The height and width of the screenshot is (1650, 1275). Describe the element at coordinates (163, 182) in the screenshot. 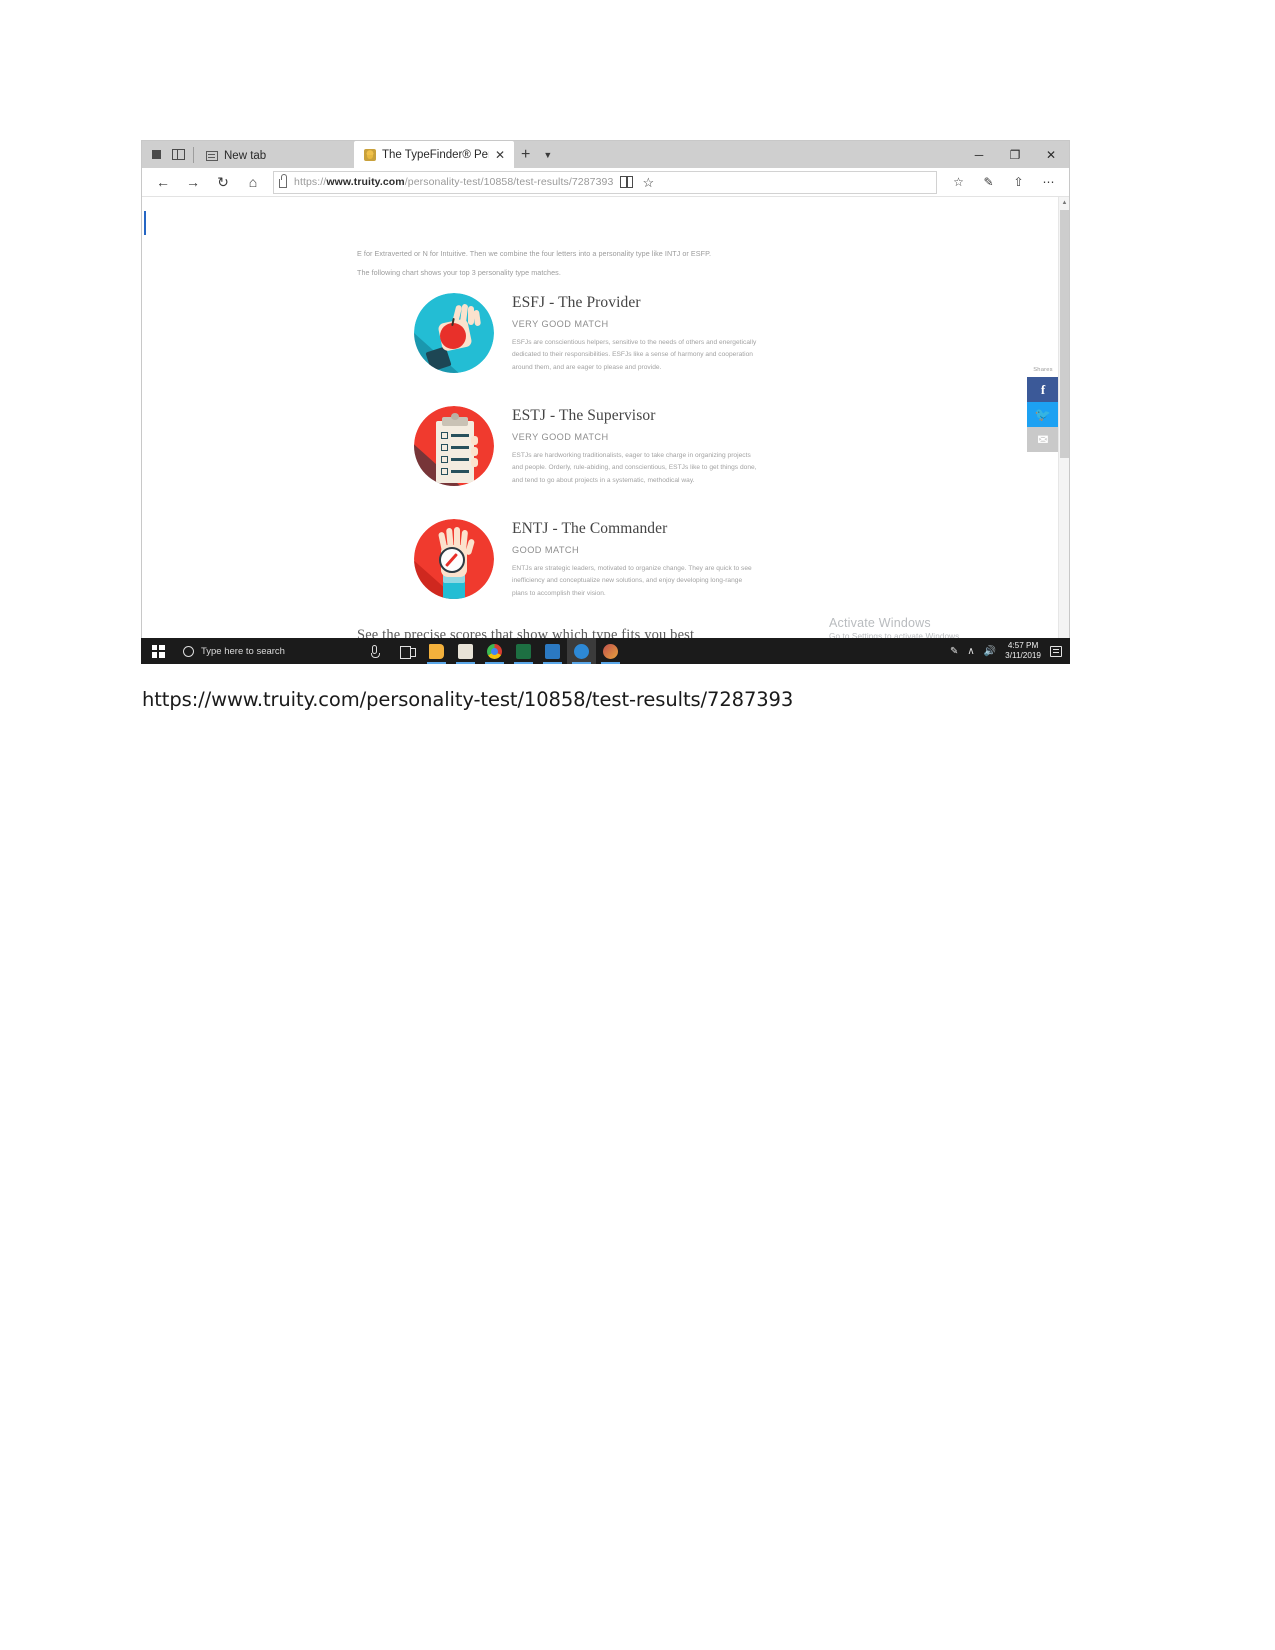

I see `back-button: ←` at that location.